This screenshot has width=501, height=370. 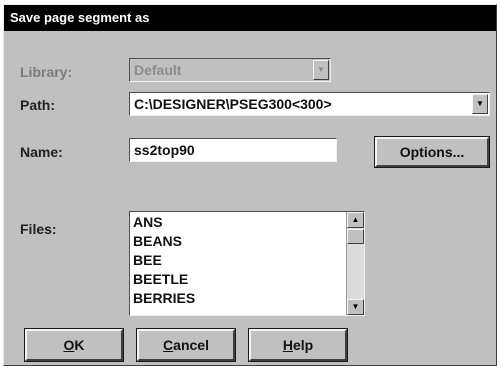 What do you see at coordinates (191, 345) in the screenshot?
I see `cancel-label-rest: ancel` at bounding box center [191, 345].